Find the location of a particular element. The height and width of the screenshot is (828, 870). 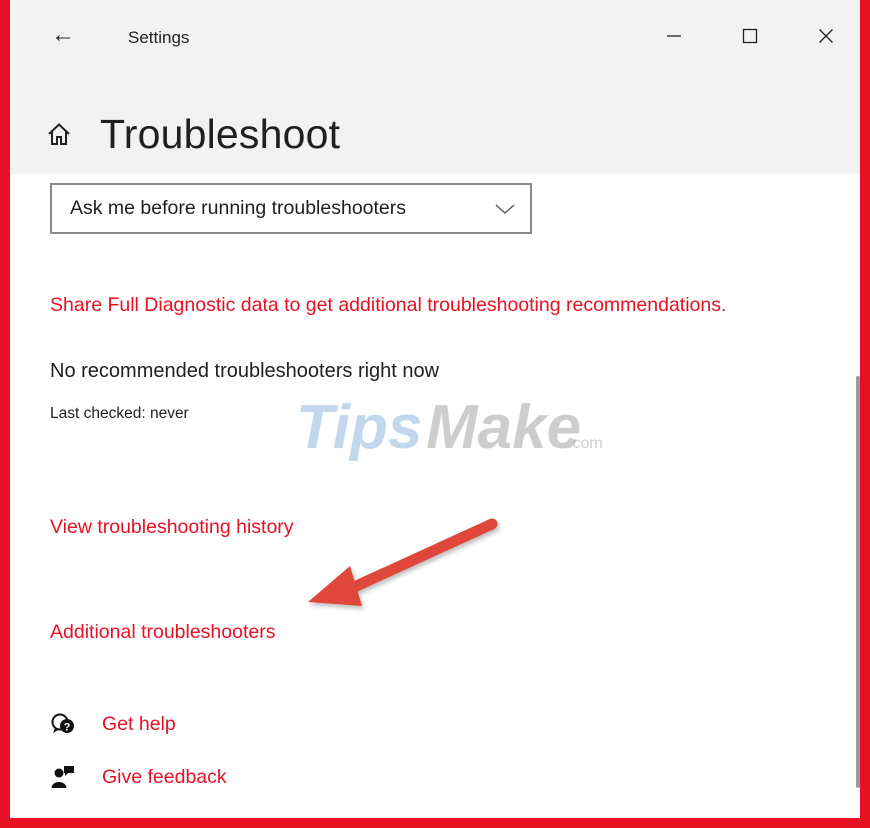

get-help-icon: ? is located at coordinates (63, 724).